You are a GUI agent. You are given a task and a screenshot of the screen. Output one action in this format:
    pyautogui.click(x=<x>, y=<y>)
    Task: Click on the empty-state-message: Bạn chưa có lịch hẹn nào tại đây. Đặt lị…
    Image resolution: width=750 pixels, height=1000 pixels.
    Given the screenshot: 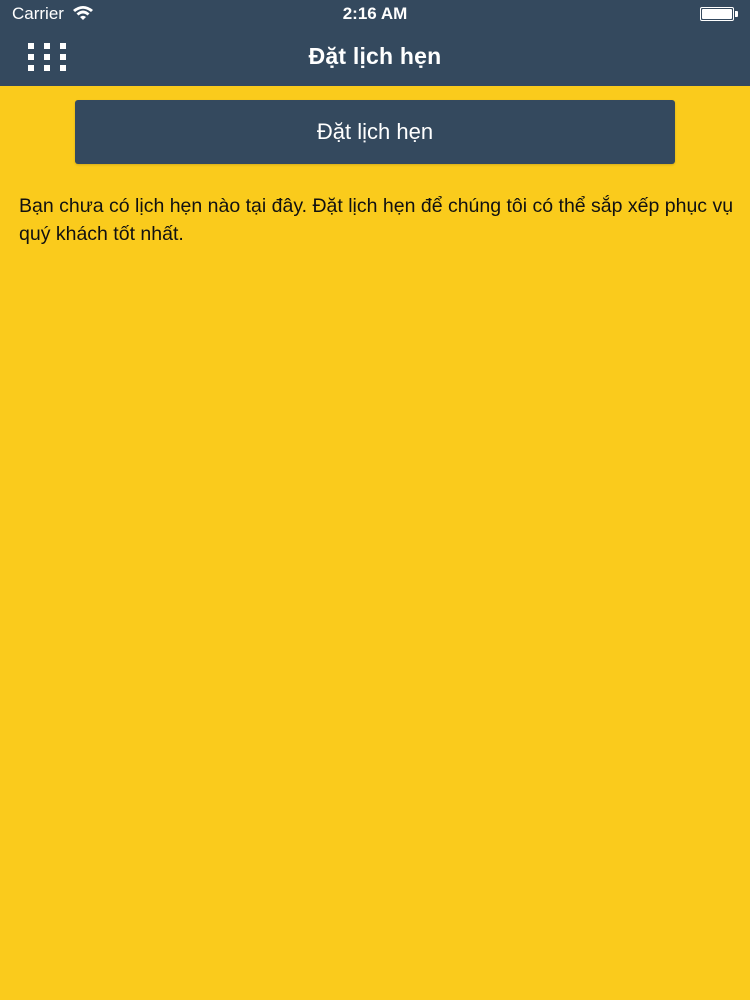 What is the action you would take?
    pyautogui.click(x=376, y=220)
    